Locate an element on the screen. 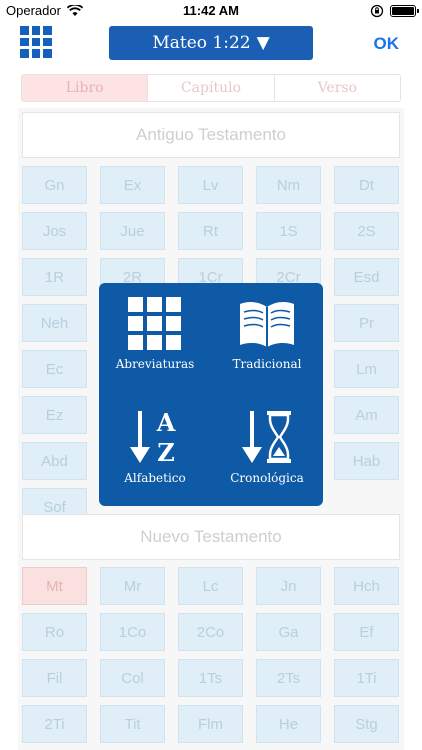 This screenshot has height=750, width=422. book-cell: Lm is located at coordinates (366, 369).